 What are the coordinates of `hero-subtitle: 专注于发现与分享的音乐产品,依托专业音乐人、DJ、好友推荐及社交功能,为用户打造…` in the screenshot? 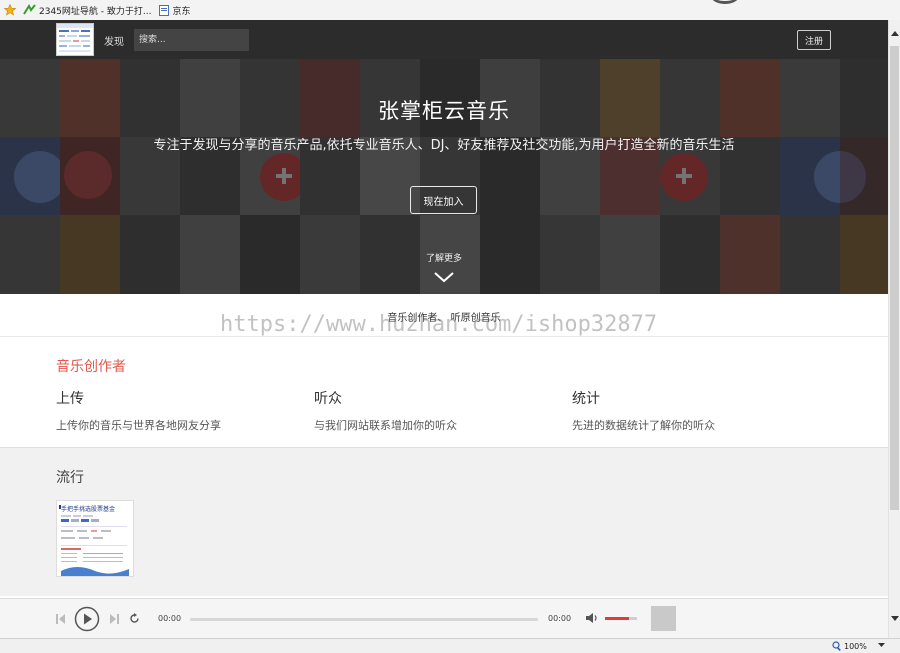 It's located at (444, 145).